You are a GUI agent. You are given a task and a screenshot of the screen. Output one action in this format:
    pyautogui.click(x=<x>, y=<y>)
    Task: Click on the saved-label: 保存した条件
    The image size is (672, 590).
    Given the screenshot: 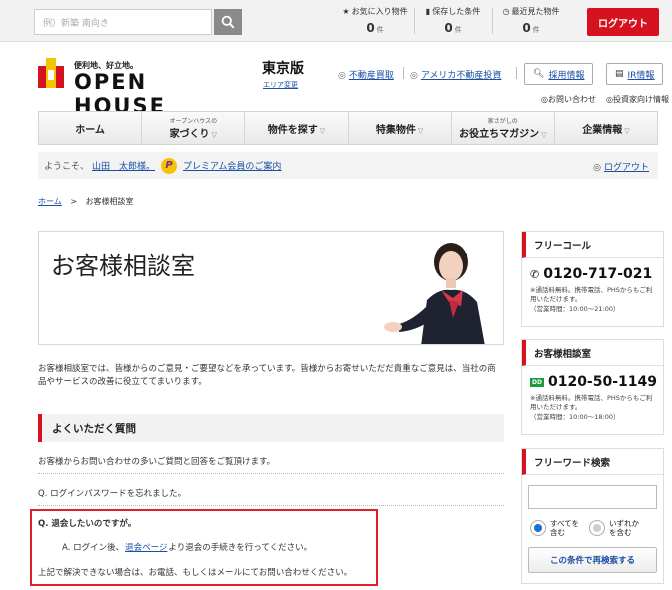 What is the action you would take?
    pyautogui.click(x=456, y=11)
    